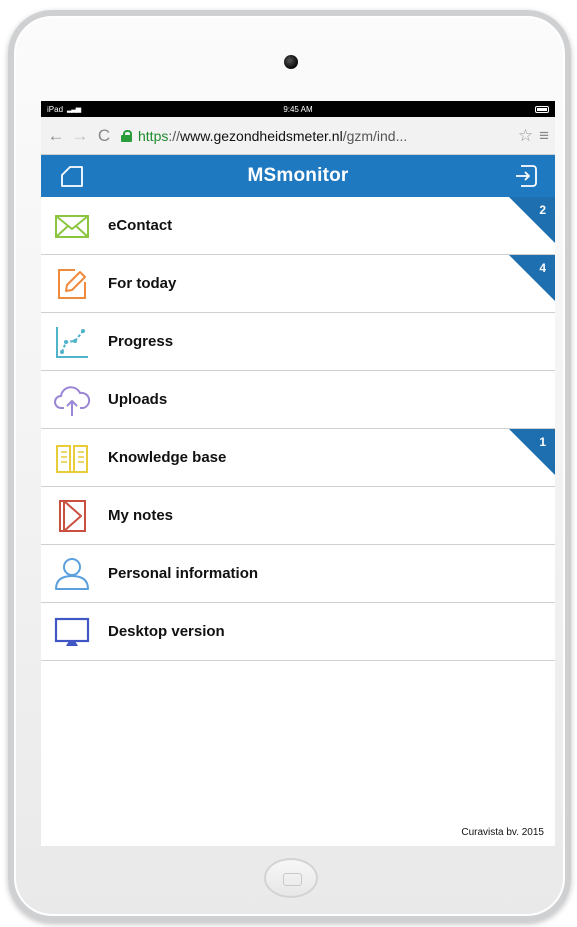  What do you see at coordinates (72, 283) in the screenshot?
I see `edit-icon` at bounding box center [72, 283].